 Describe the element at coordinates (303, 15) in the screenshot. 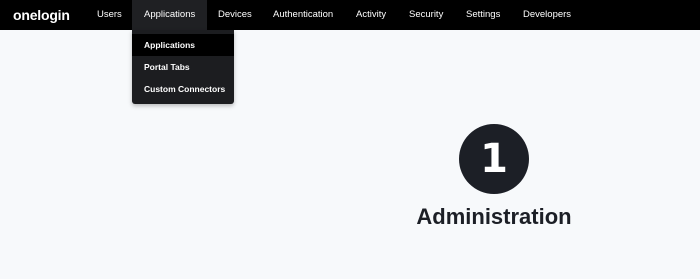

I see `nav-authentication: Authentication` at that location.